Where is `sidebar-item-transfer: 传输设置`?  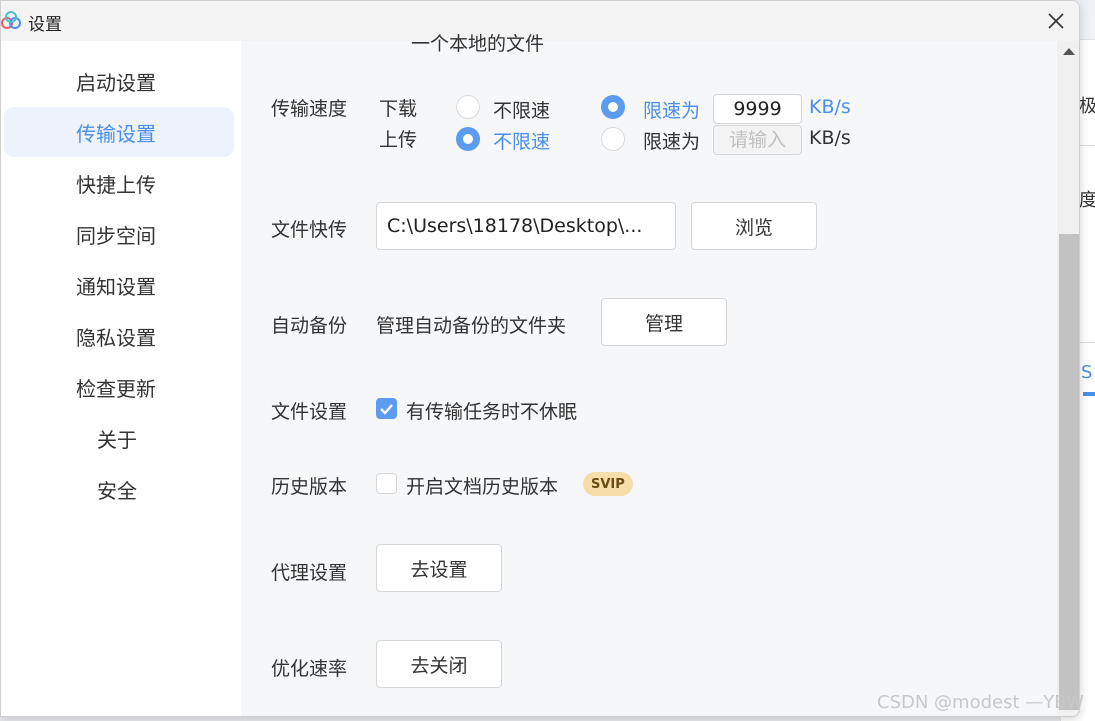
sidebar-item-transfer: 传输设置 is located at coordinates (119, 132).